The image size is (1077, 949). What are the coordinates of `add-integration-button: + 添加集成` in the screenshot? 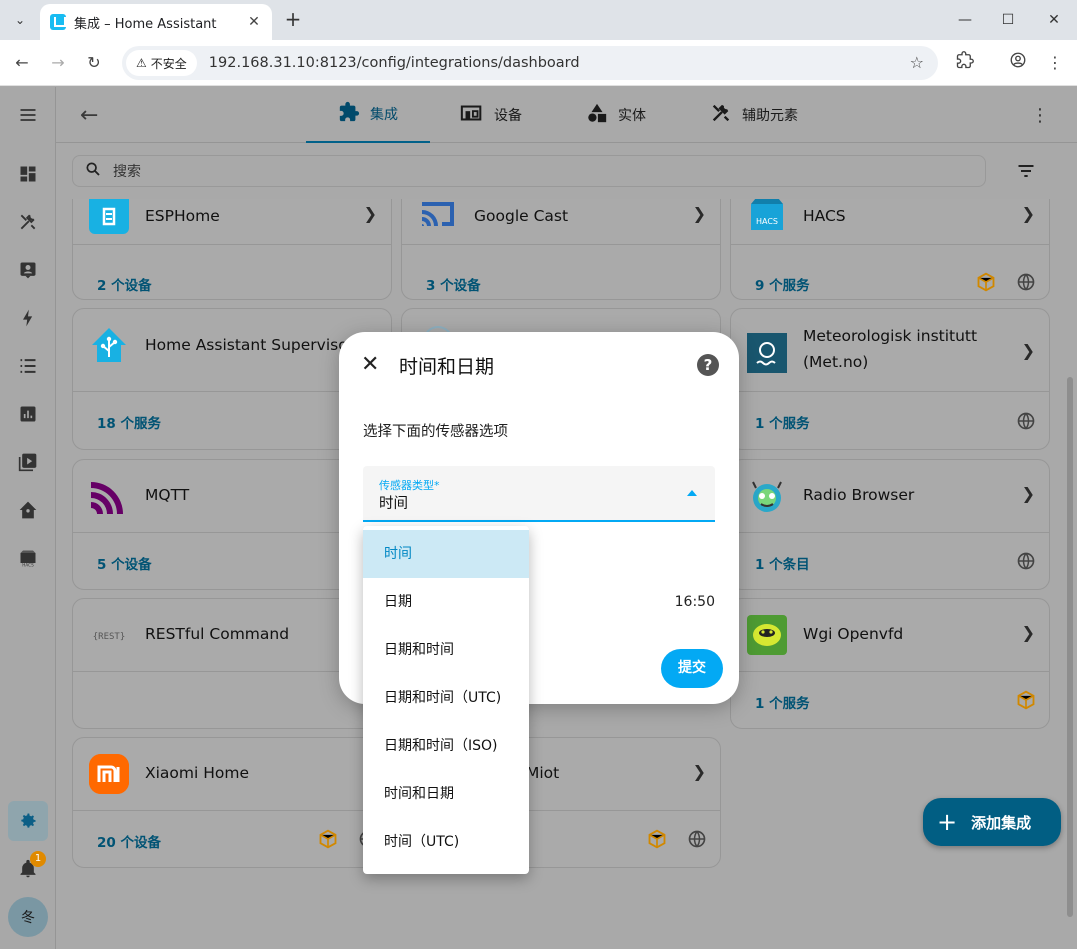 It's located at (992, 822).